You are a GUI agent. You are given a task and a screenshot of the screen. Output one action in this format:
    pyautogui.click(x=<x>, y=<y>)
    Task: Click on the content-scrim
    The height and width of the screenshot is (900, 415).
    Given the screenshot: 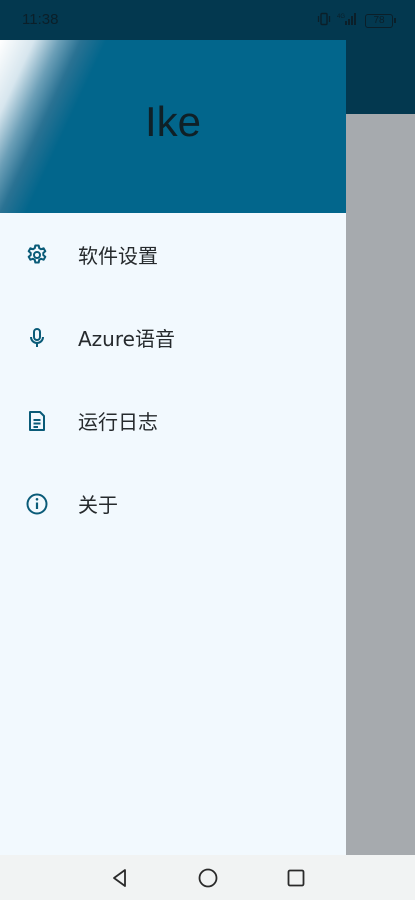 What is the action you would take?
    pyautogui.click(x=380, y=484)
    